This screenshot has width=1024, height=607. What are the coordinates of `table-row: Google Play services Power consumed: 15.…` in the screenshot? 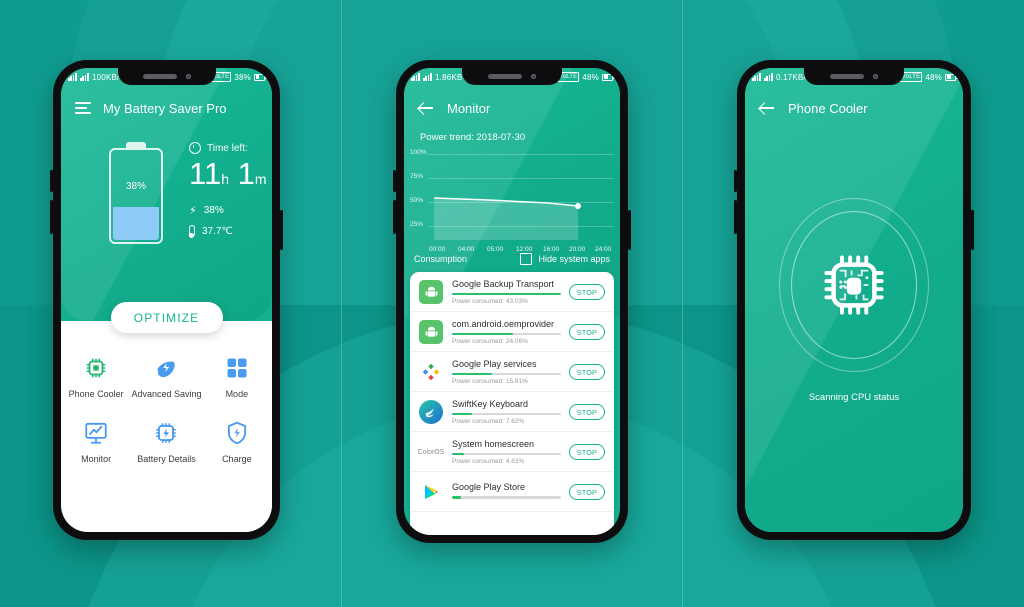 It's located at (512, 372).